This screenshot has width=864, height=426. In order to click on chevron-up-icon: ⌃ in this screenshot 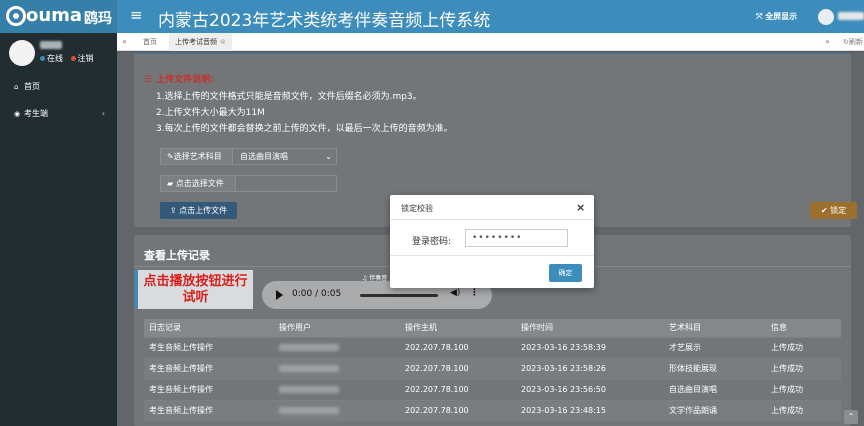, I will do `click(851, 416)`.